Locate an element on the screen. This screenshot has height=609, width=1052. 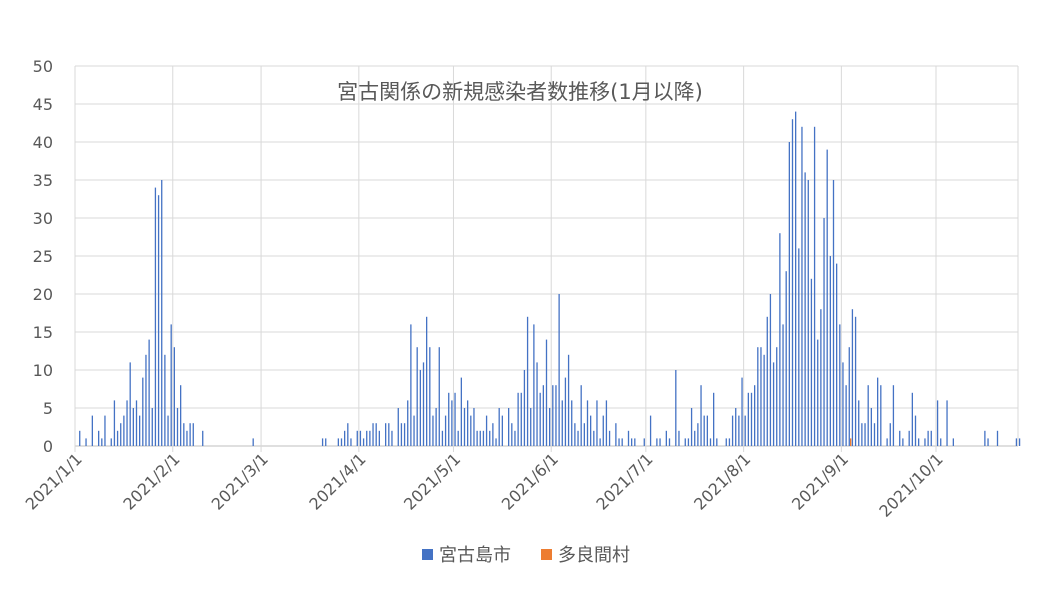
x-tick-label: 2021/1/1 is located at coordinates (54, 481).